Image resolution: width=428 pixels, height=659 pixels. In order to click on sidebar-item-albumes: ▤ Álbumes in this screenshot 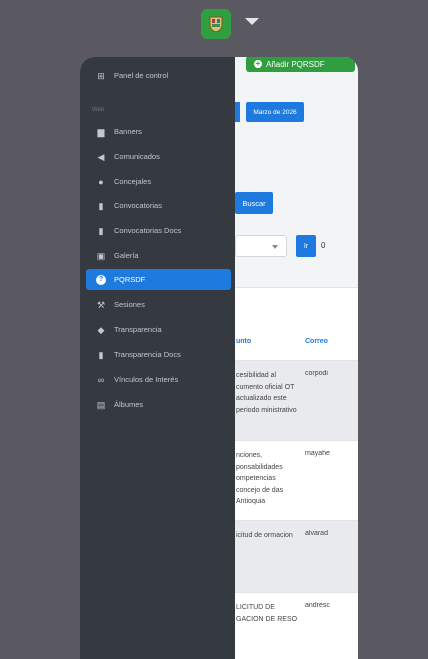, I will do `click(158, 404)`.